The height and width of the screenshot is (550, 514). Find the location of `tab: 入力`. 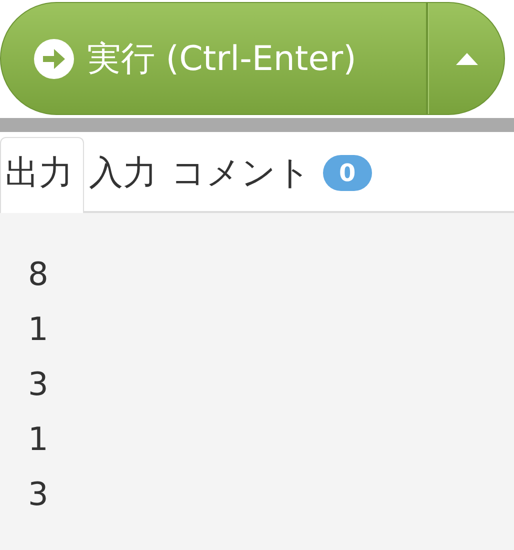

tab: 入力 is located at coordinates (125, 175).